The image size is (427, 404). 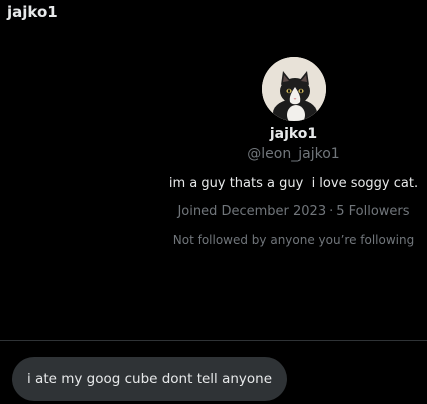 What do you see at coordinates (32, 12) in the screenshot?
I see `conversation-title: jajko1` at bounding box center [32, 12].